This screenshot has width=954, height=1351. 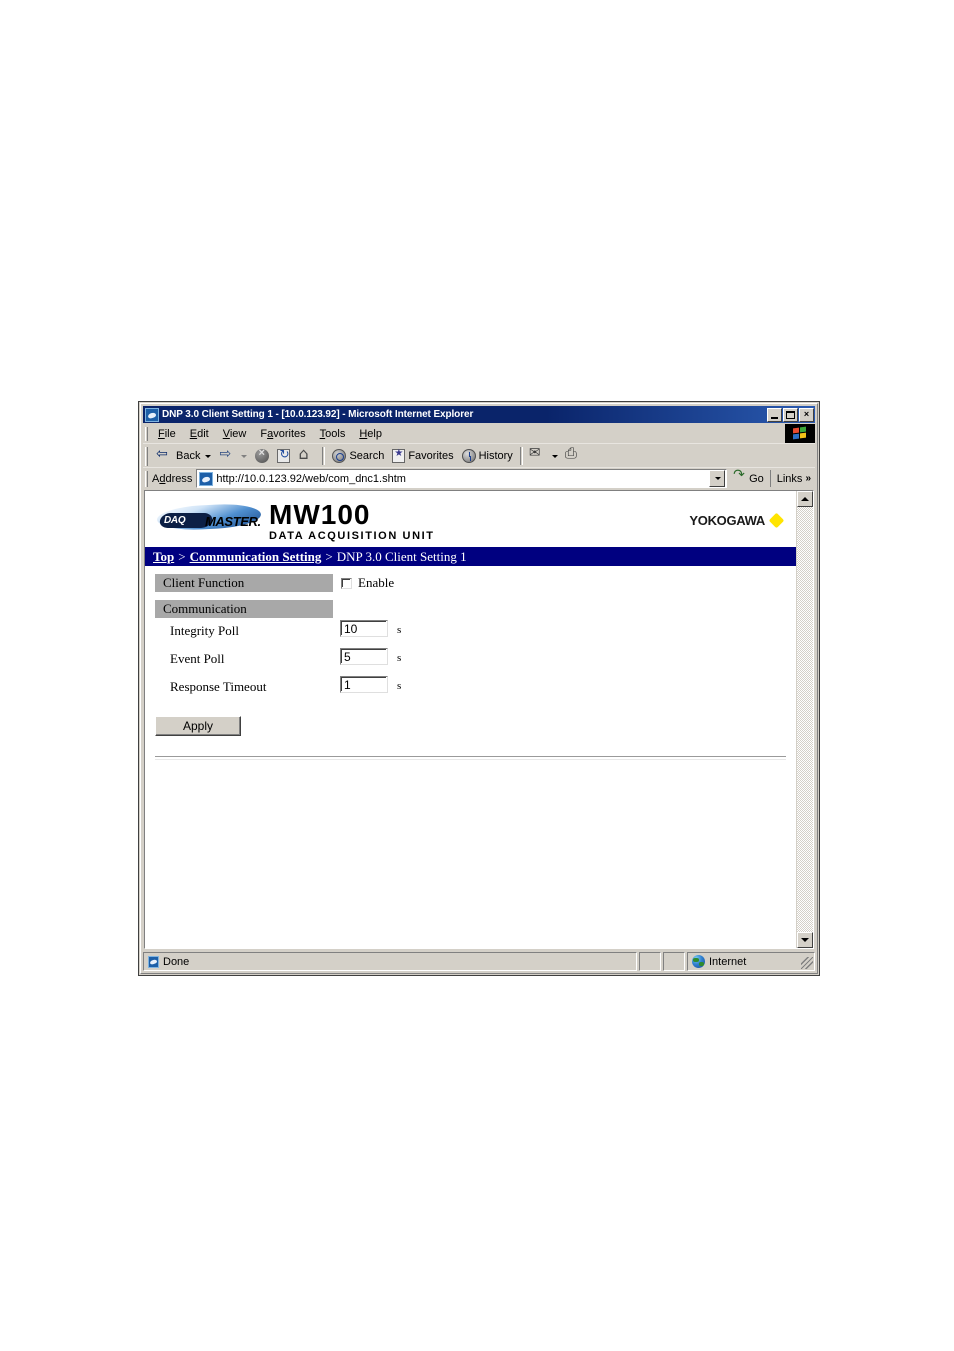 I want to click on yokogawa-logo: YOKOGAWA, so click(x=737, y=520).